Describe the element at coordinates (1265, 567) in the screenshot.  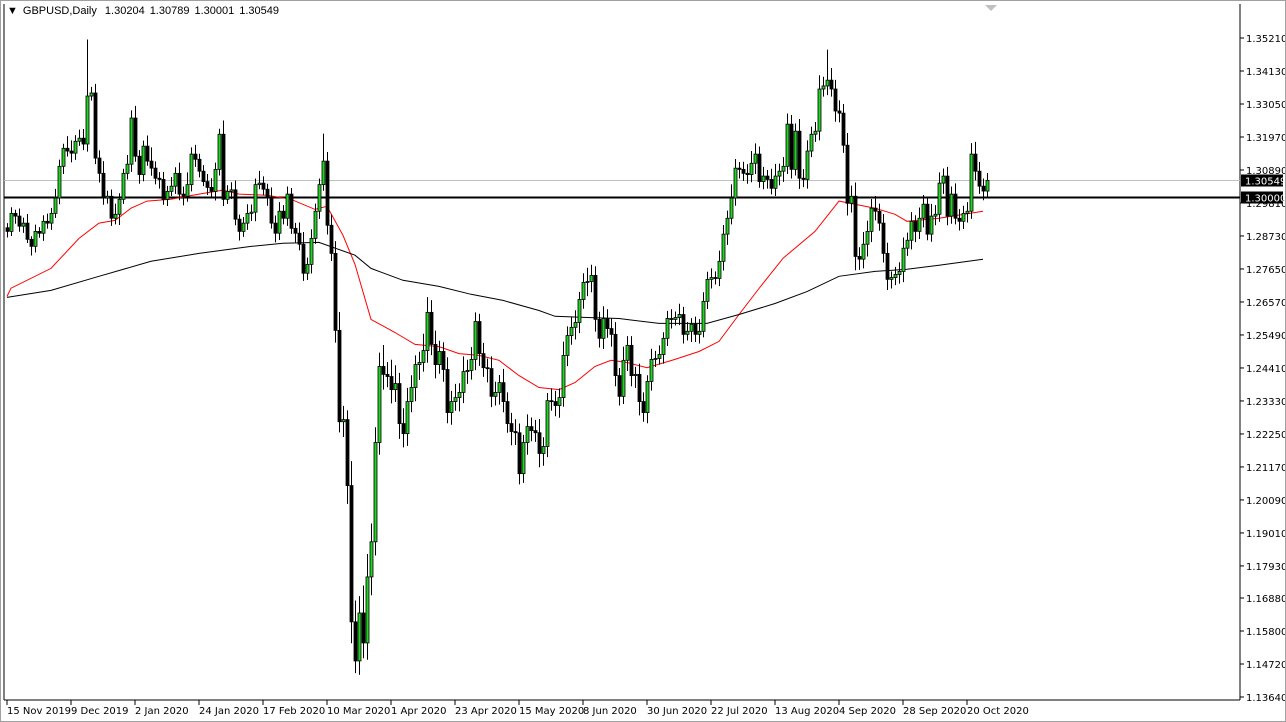
I see `y-tick-label: 1.17930` at that location.